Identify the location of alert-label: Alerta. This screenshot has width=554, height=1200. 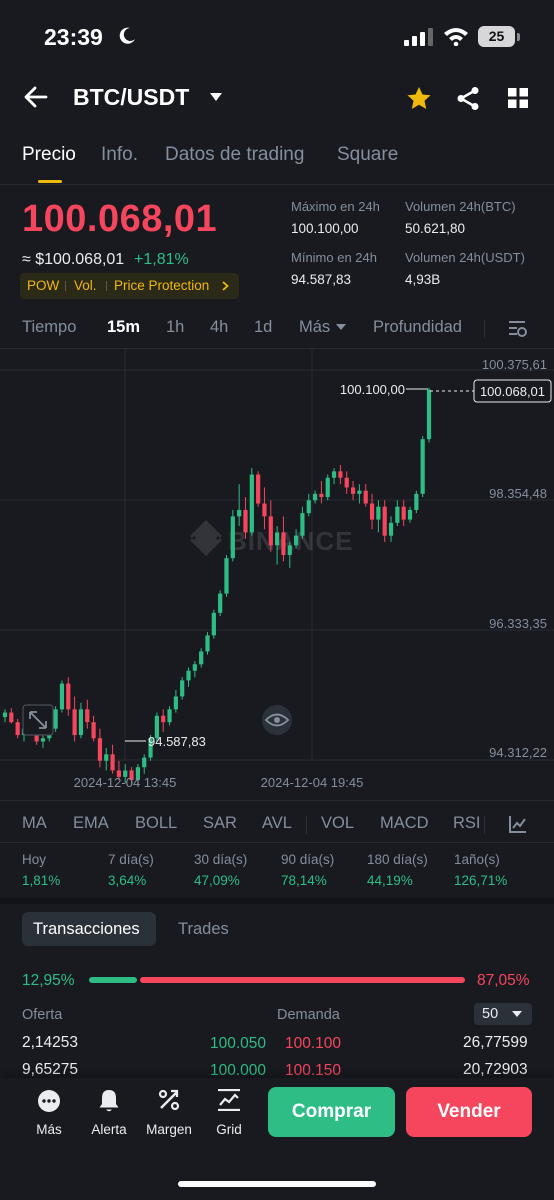
(109, 1129).